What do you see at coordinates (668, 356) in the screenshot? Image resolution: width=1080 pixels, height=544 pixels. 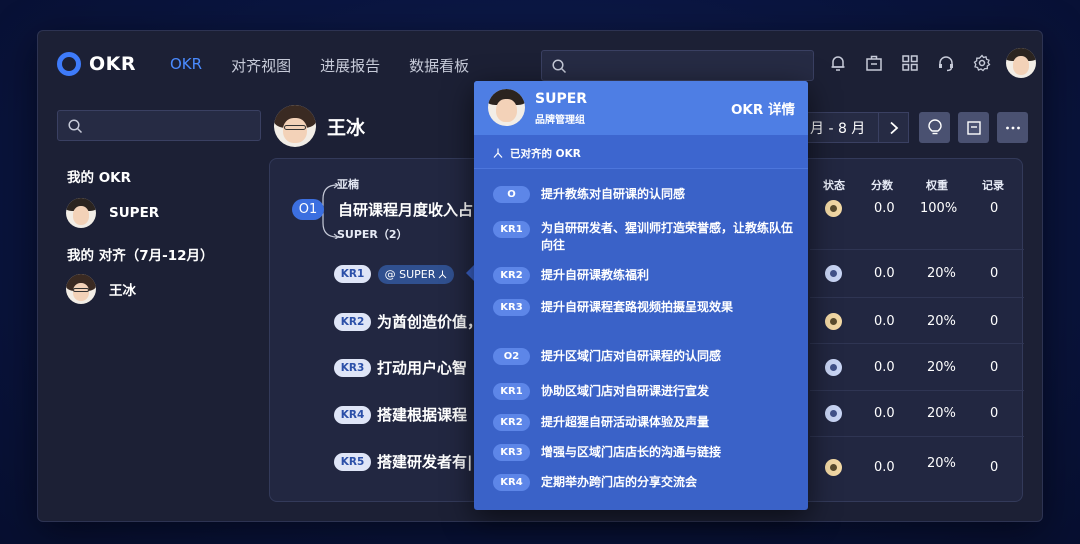 I see `okr-item-text: 提升区域门店对自研课程的认同感` at bounding box center [668, 356].